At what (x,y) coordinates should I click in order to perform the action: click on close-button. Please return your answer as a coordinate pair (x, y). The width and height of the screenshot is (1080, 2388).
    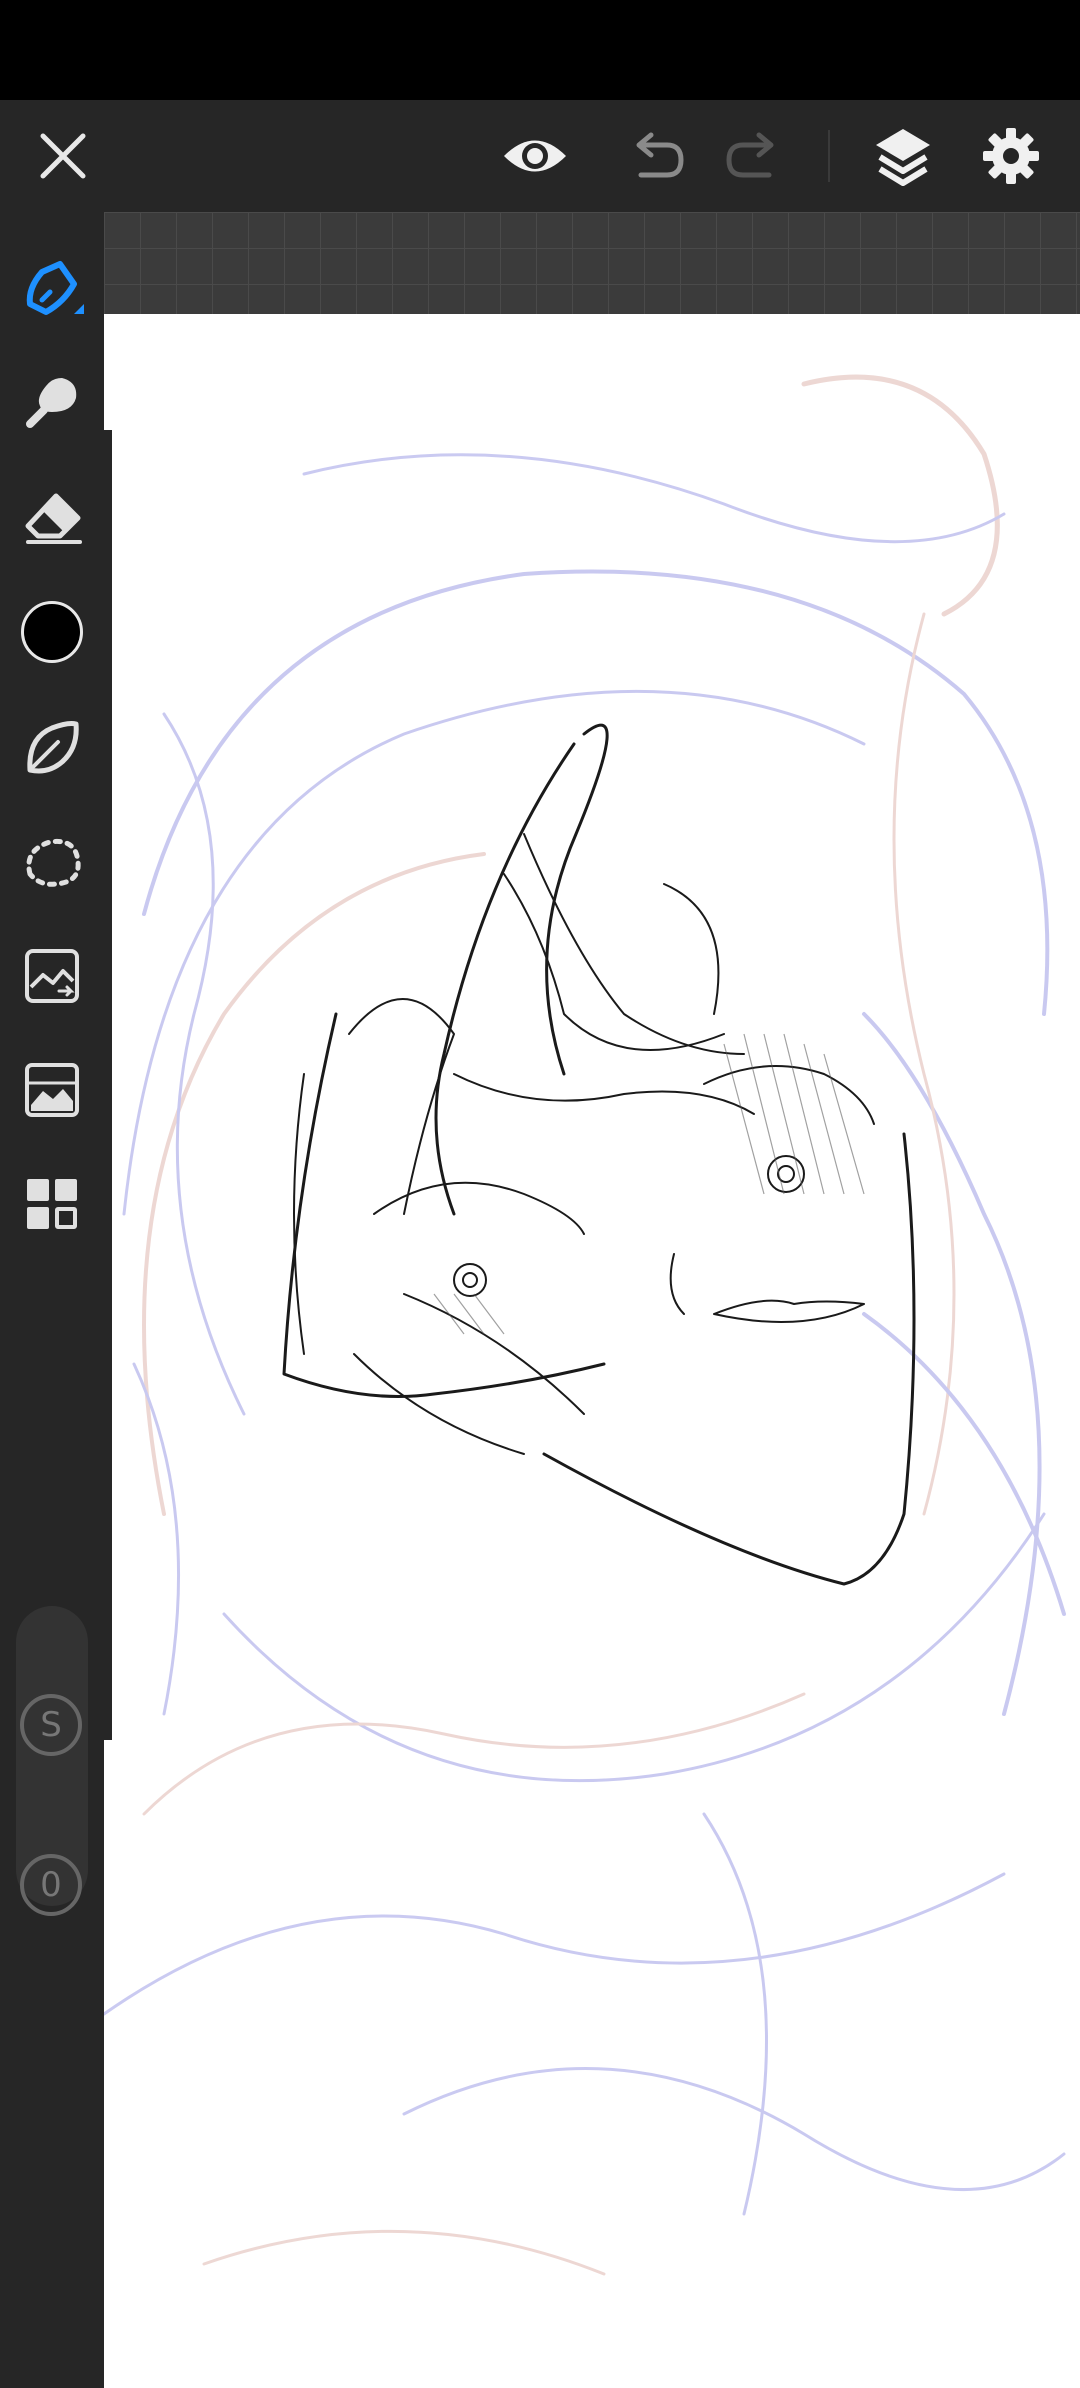
    Looking at the image, I should click on (63, 156).